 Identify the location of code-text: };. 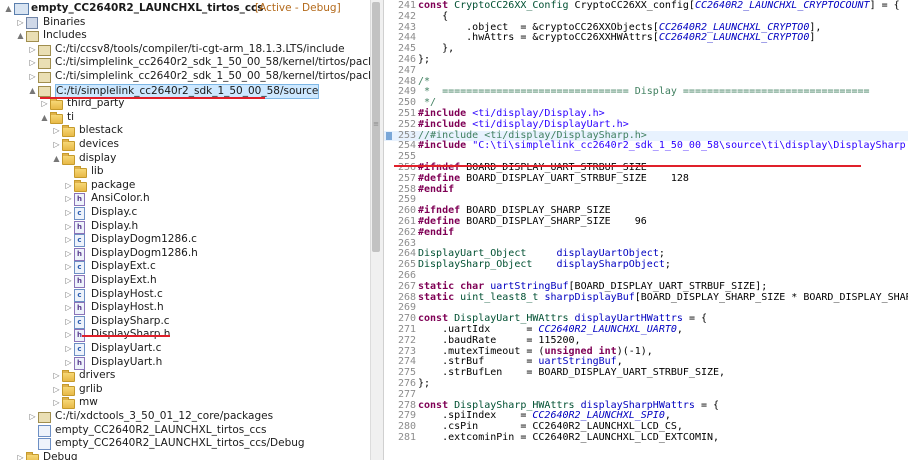
(424, 384).